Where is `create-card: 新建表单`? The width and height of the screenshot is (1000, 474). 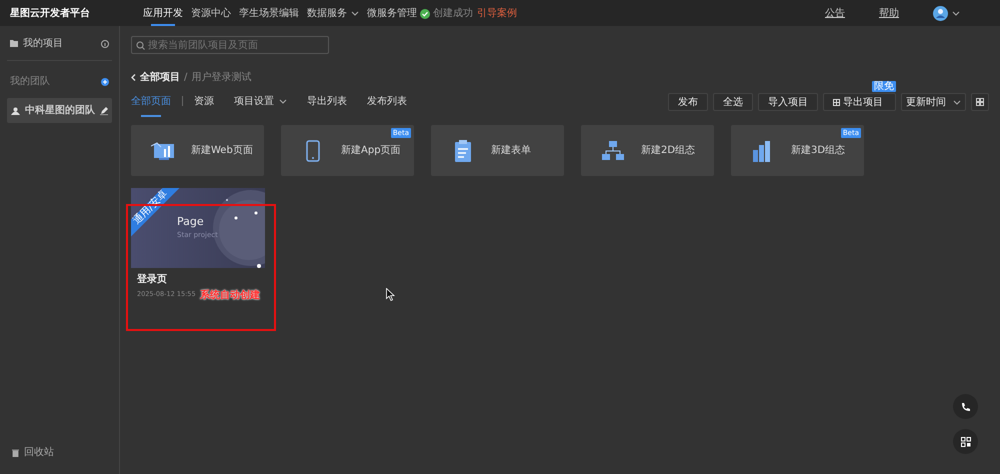
create-card: 新建表单 is located at coordinates (497, 150).